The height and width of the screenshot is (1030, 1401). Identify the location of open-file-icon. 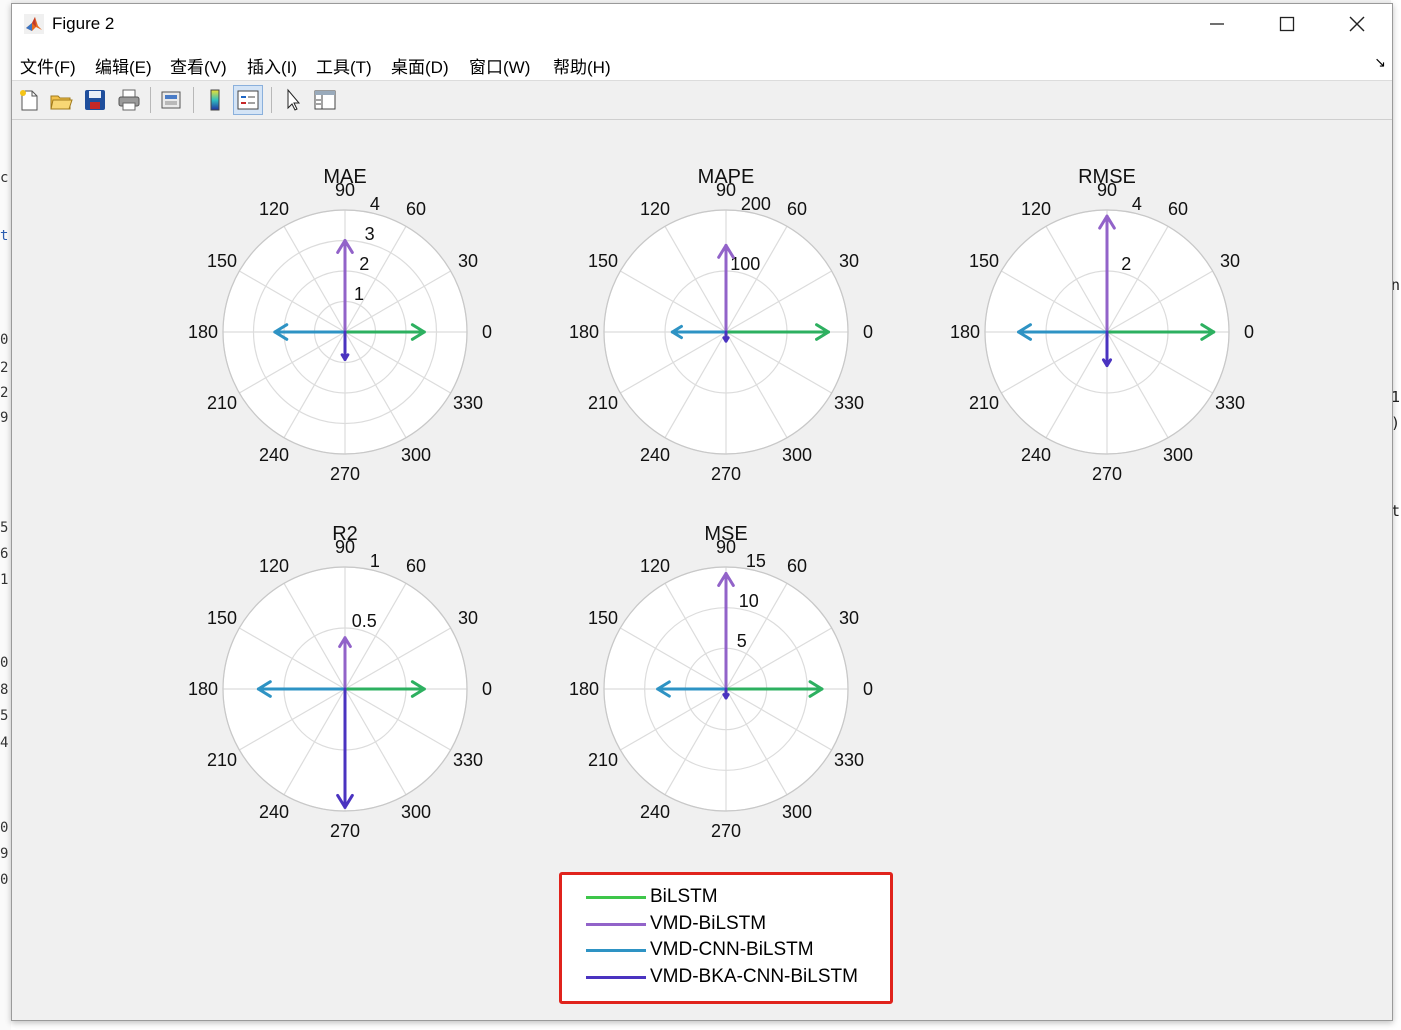
(61, 102).